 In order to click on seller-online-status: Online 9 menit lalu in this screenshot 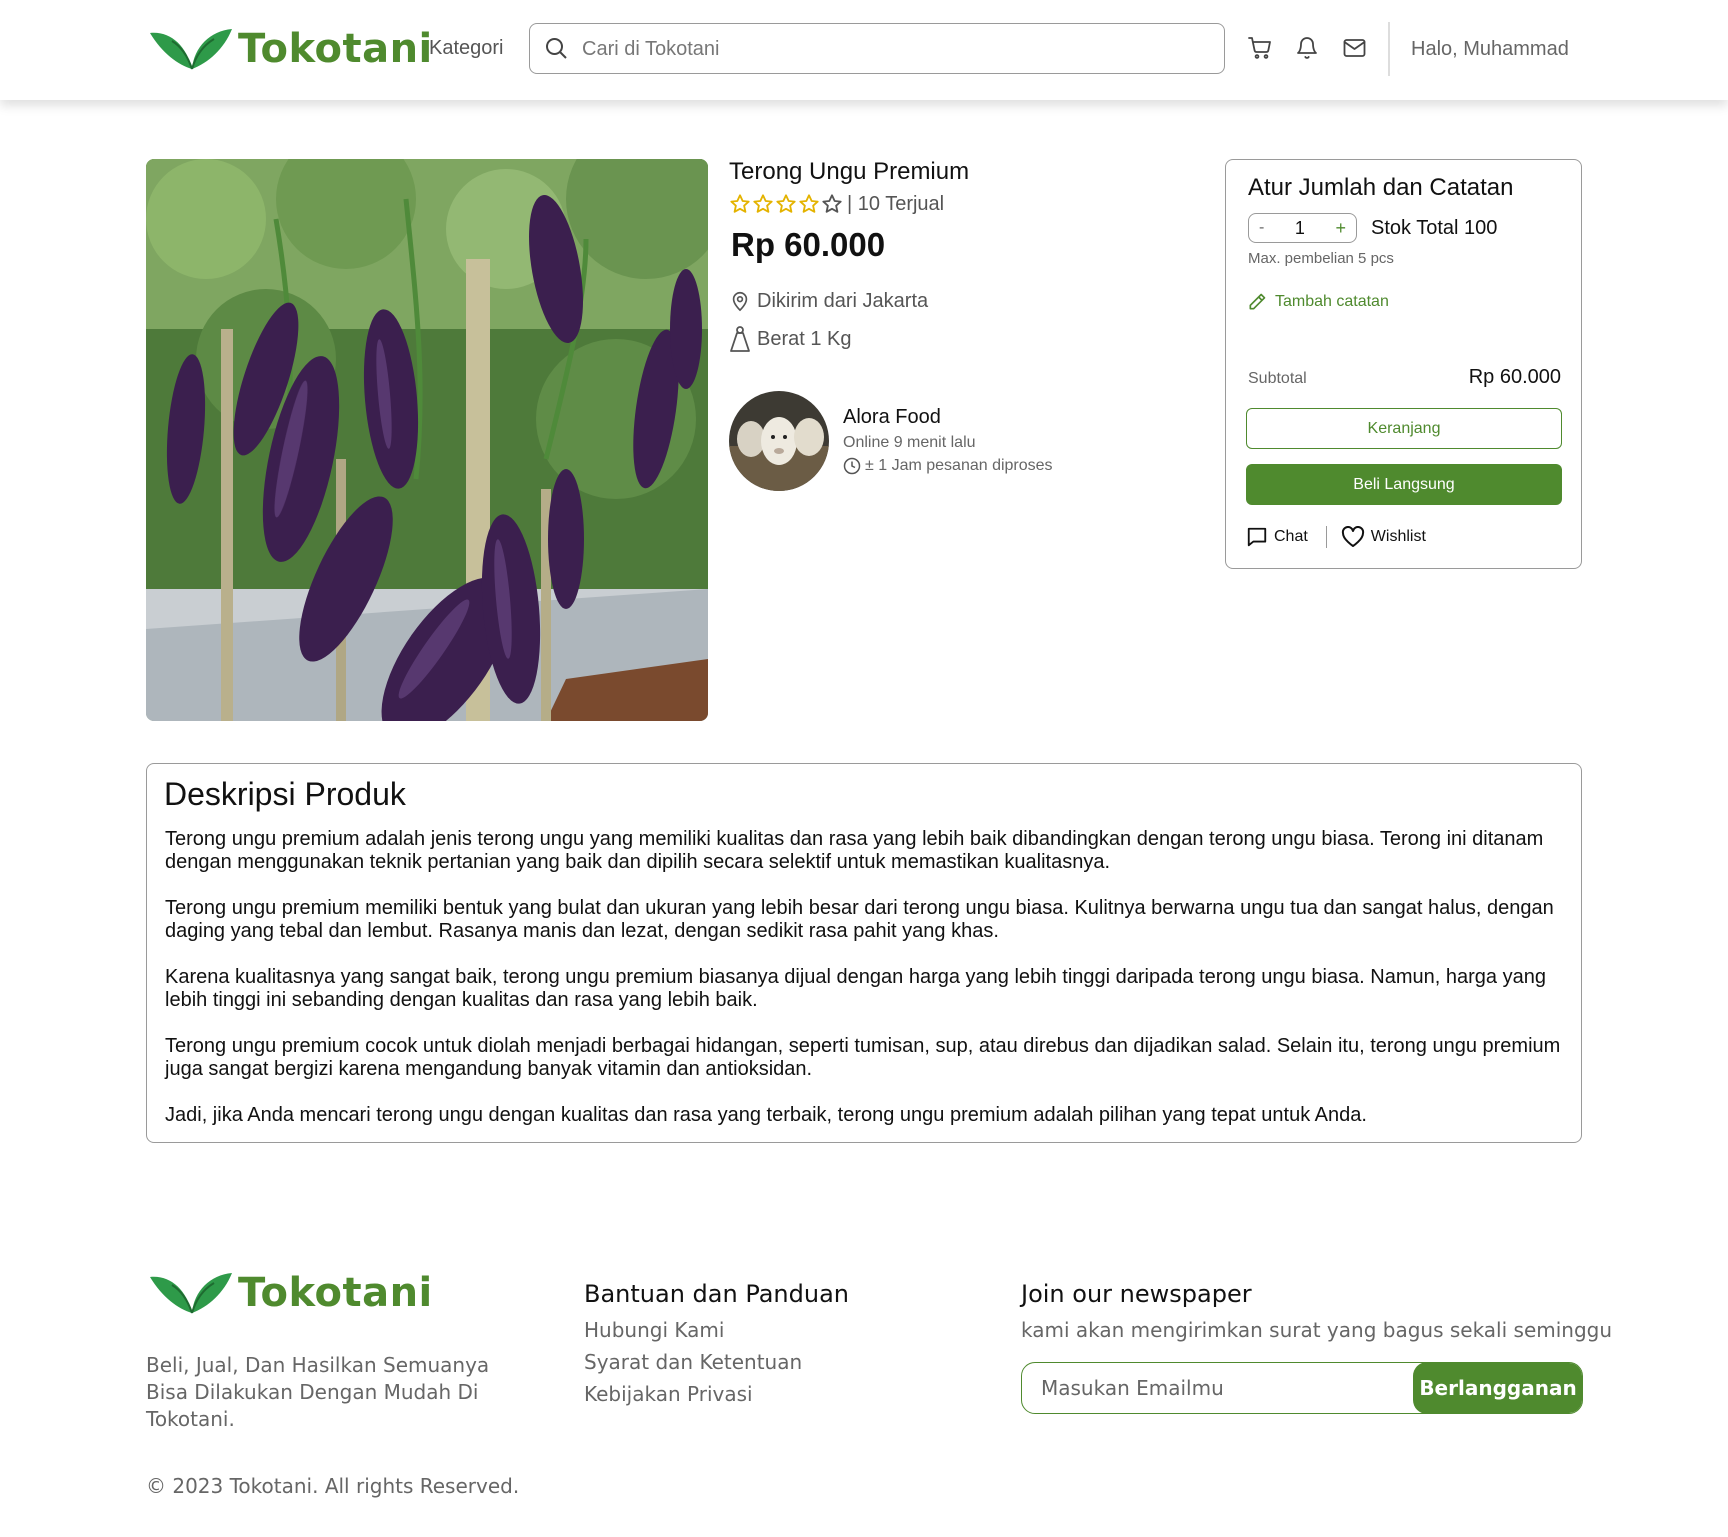, I will do `click(909, 442)`.